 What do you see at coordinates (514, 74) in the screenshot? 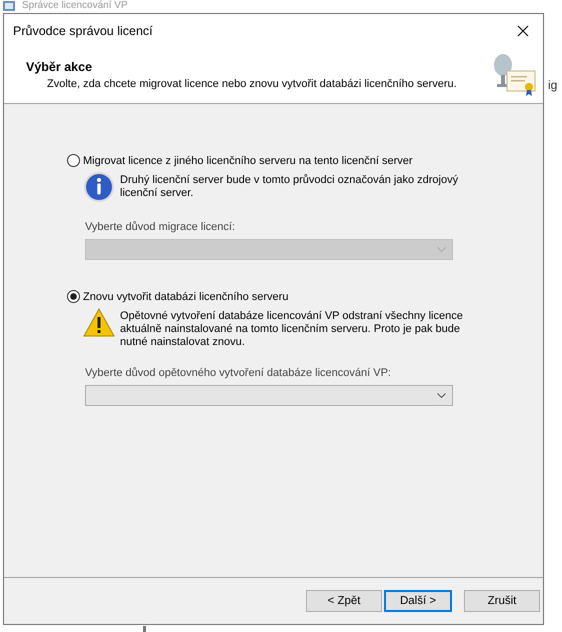
I see `certificate-icon` at bounding box center [514, 74].